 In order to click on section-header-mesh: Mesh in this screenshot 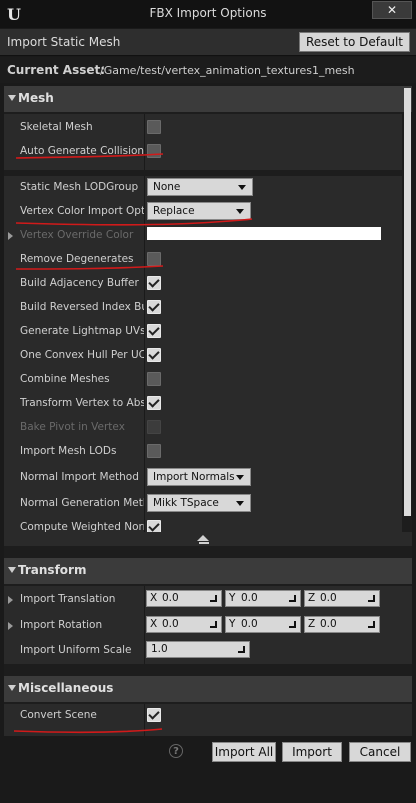, I will do `click(208, 99)`.